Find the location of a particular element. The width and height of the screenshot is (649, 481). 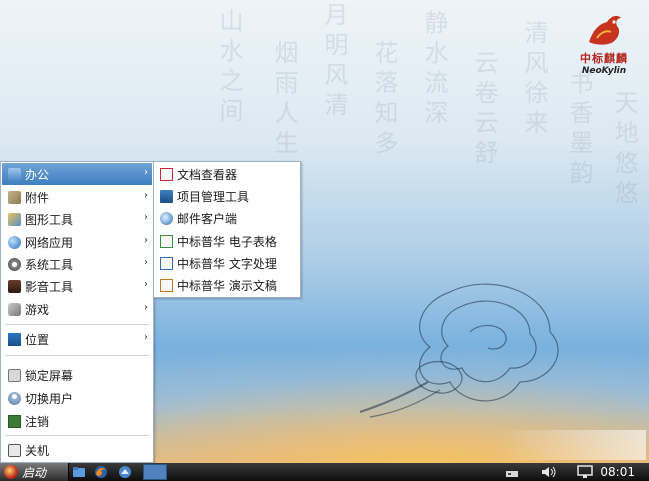

menu-item-switch-user: 切换用户 is located at coordinates (77, 398).